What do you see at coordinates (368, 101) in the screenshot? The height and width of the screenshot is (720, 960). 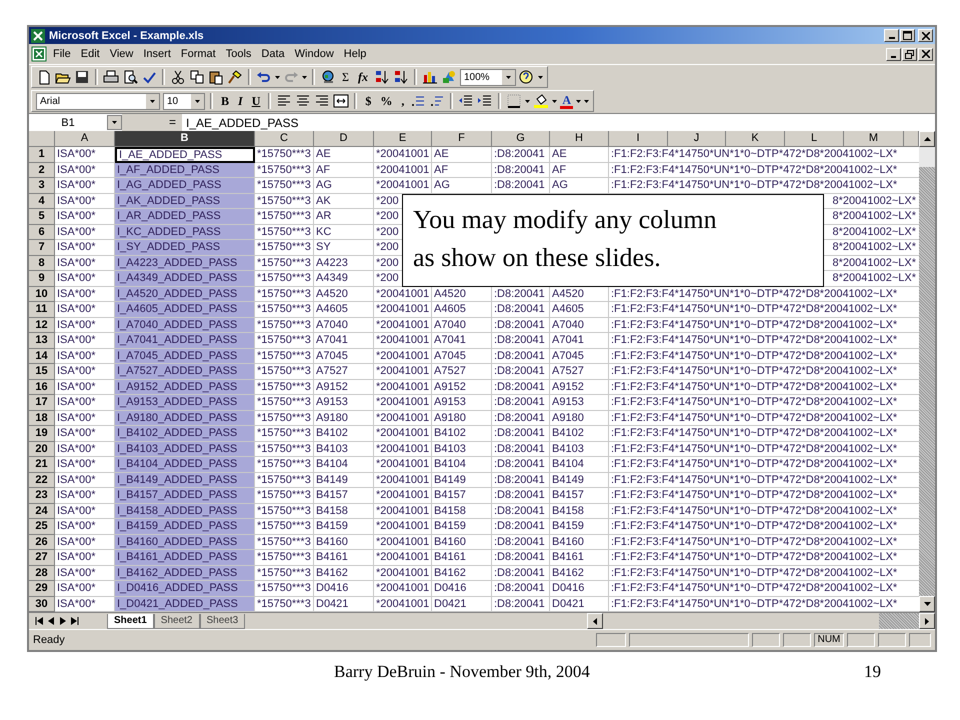 I see `currency-button: $` at bounding box center [368, 101].